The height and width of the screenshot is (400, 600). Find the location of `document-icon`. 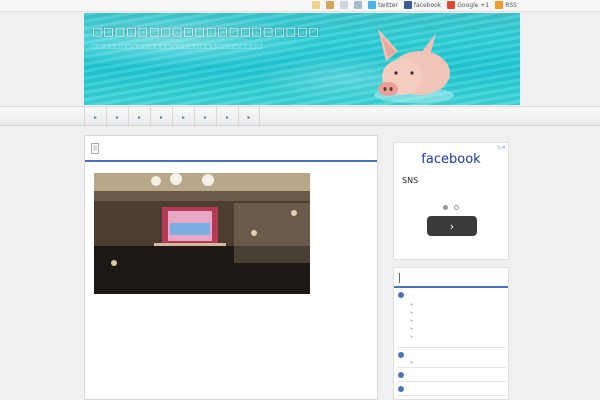

document-icon is located at coordinates (95, 148).